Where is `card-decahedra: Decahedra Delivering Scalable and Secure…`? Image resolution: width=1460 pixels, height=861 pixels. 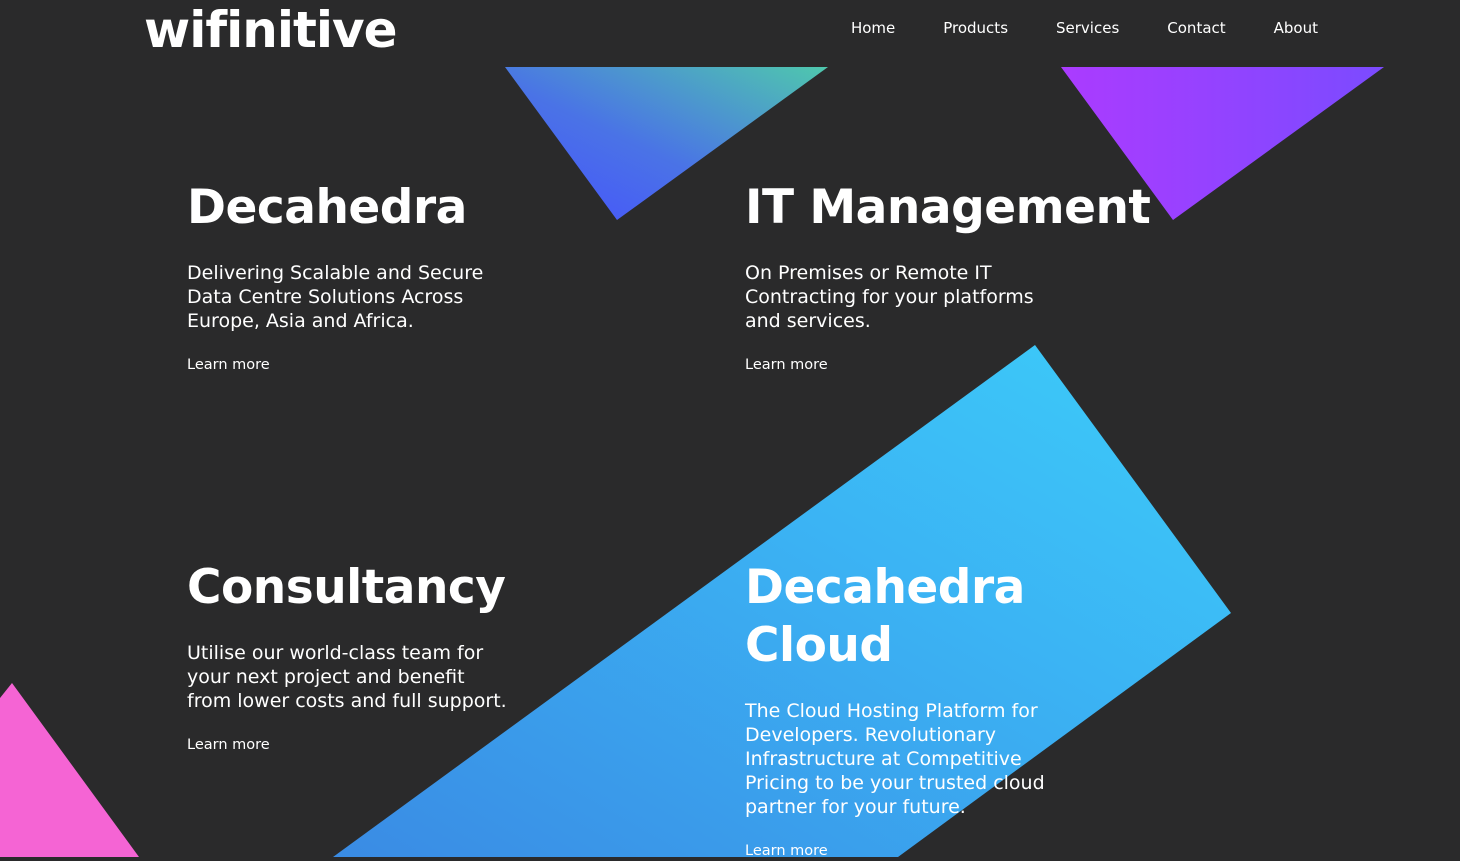 card-decahedra: Decahedra Delivering Scalable and Secure… is located at coordinates (397, 277).